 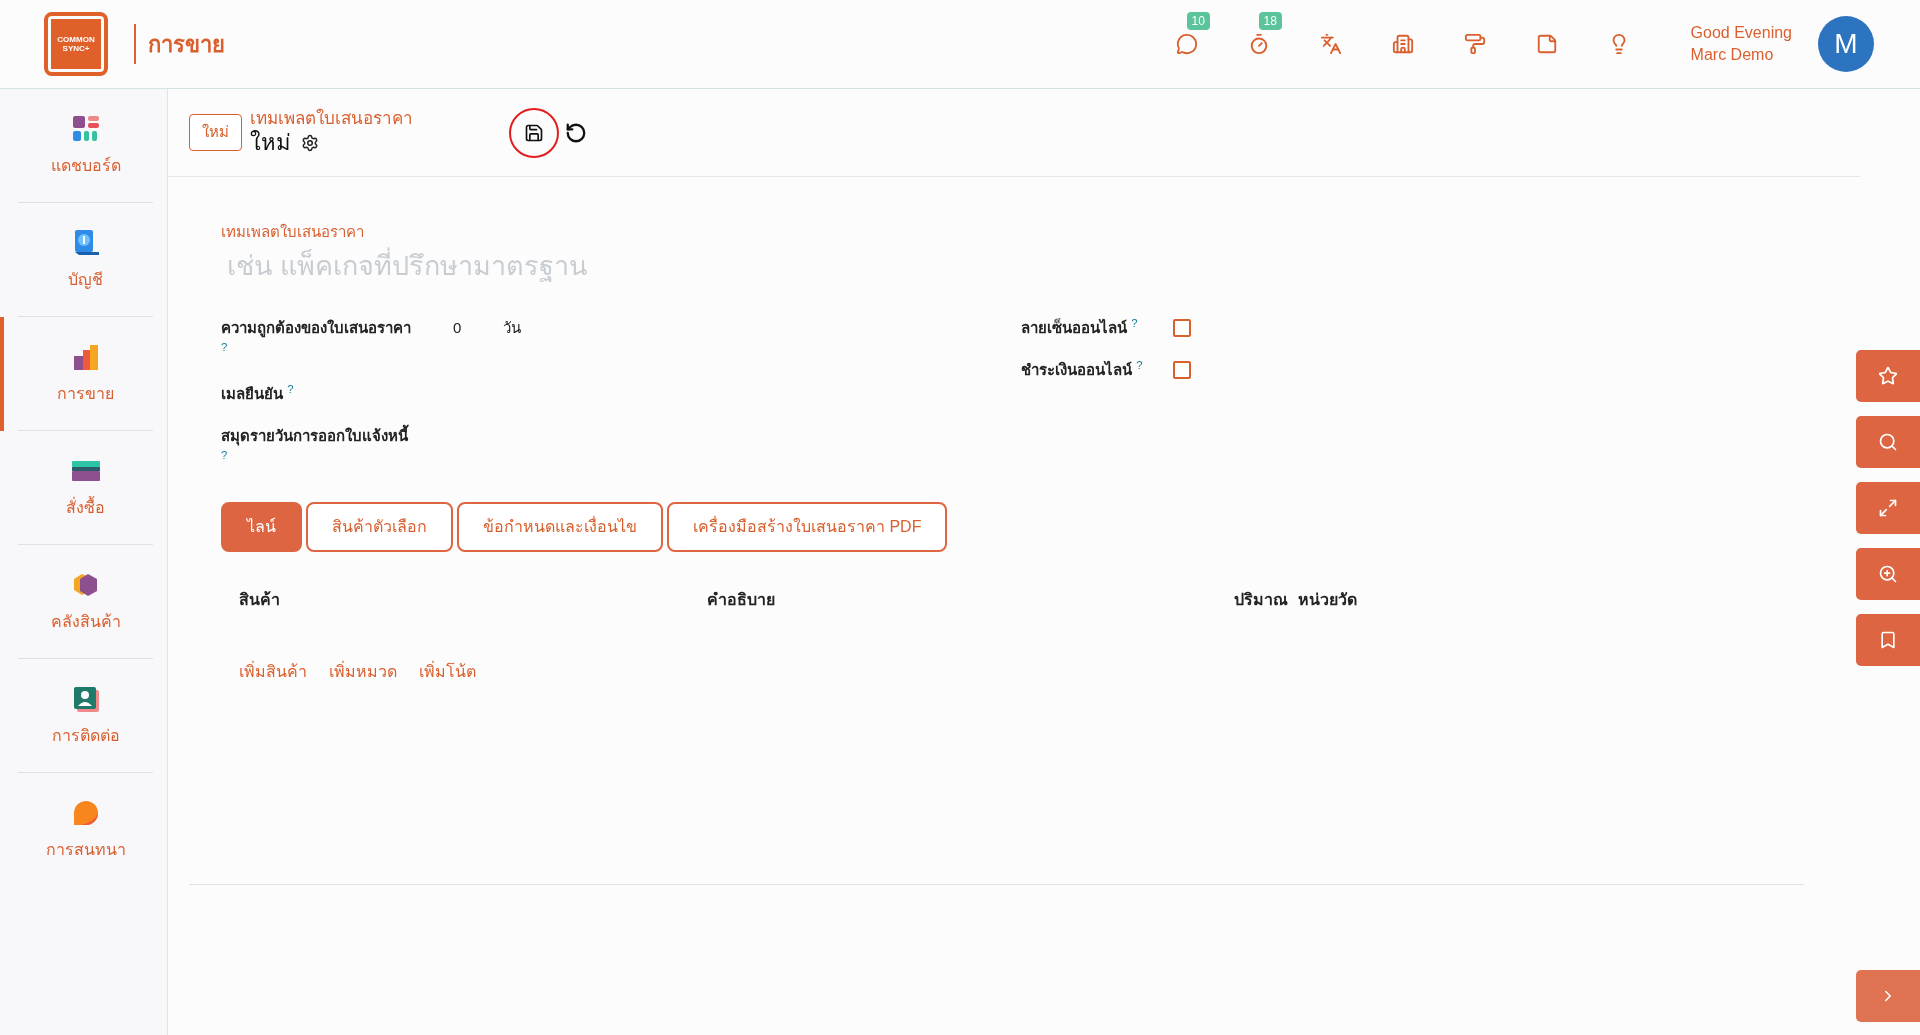 I want to click on sidebar-item: สั่งซื้อ, so click(x=83, y=488).